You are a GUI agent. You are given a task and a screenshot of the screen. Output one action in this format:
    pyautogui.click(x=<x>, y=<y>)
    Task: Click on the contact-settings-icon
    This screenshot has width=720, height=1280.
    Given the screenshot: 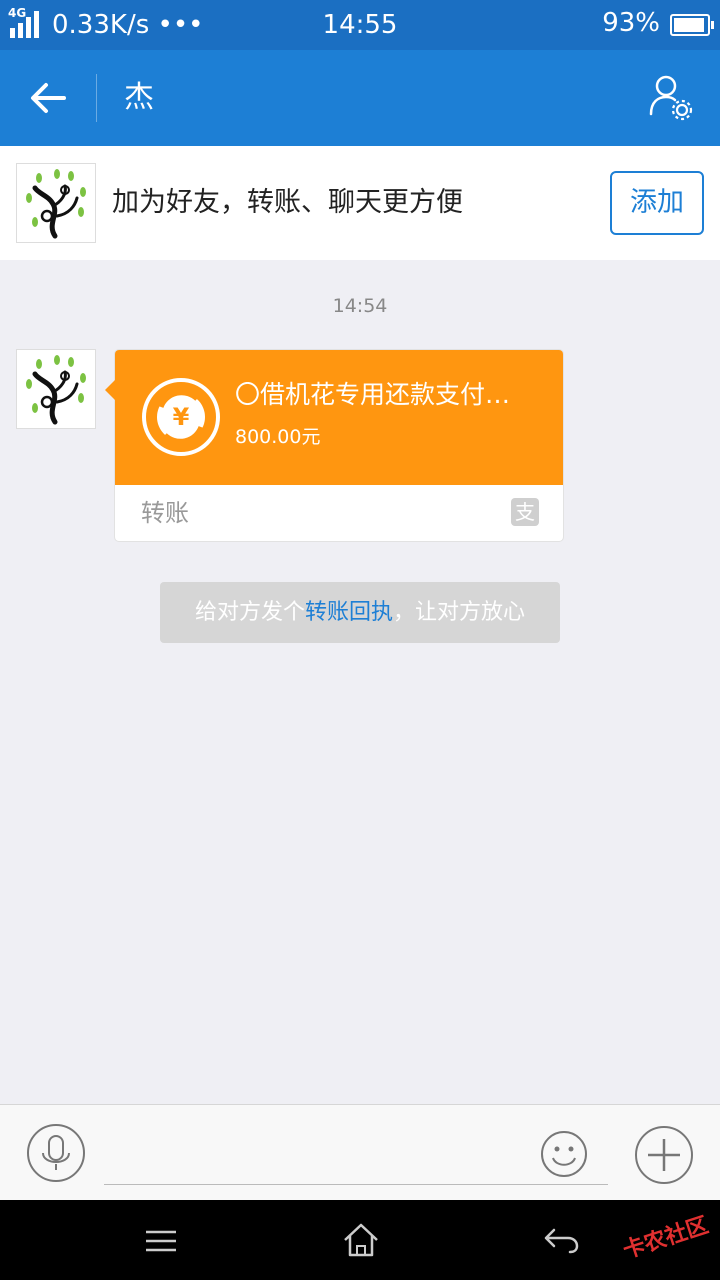 What is the action you would take?
    pyautogui.click(x=671, y=98)
    